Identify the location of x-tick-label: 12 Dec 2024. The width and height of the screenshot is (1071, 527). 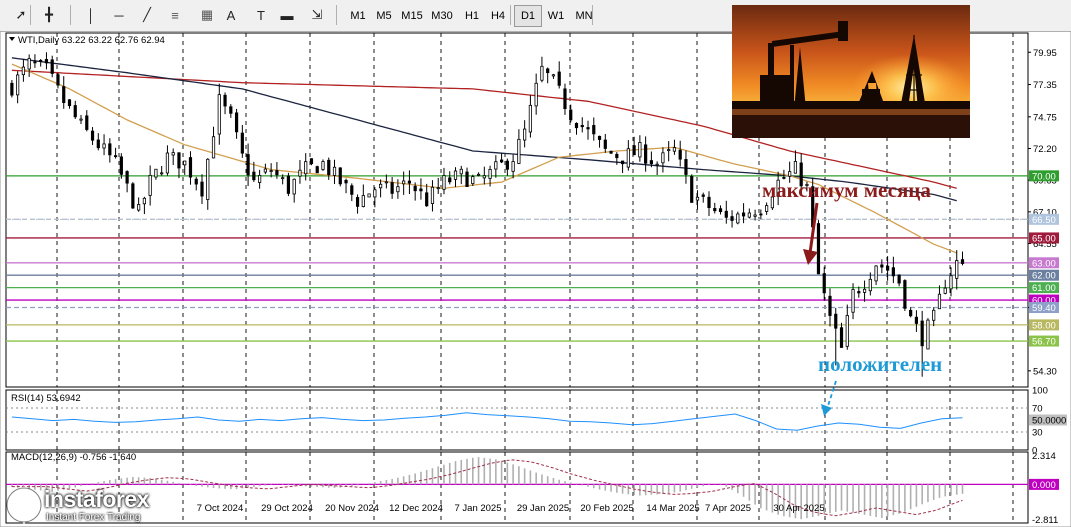
(416, 508).